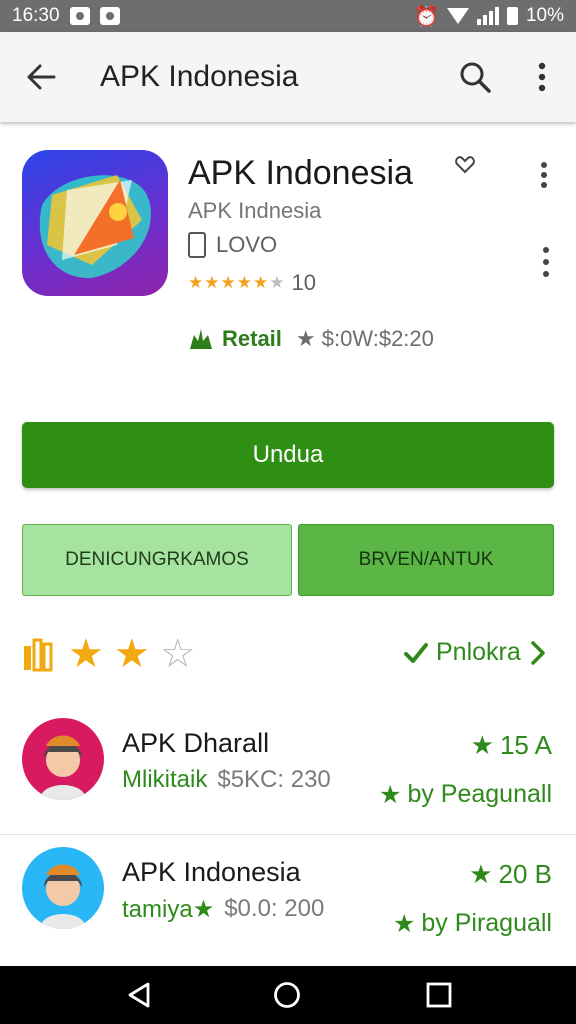  I want to click on item-badge-text: 15 A, so click(525, 745).